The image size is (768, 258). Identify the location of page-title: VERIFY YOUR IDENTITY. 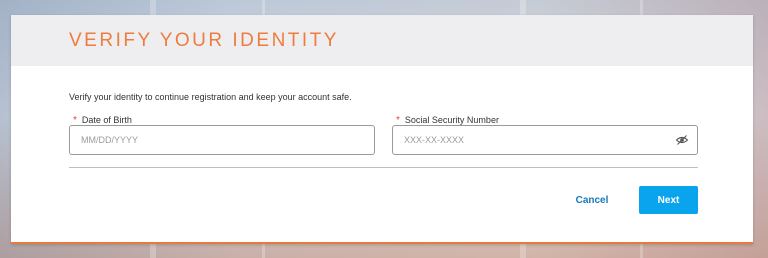
(204, 40).